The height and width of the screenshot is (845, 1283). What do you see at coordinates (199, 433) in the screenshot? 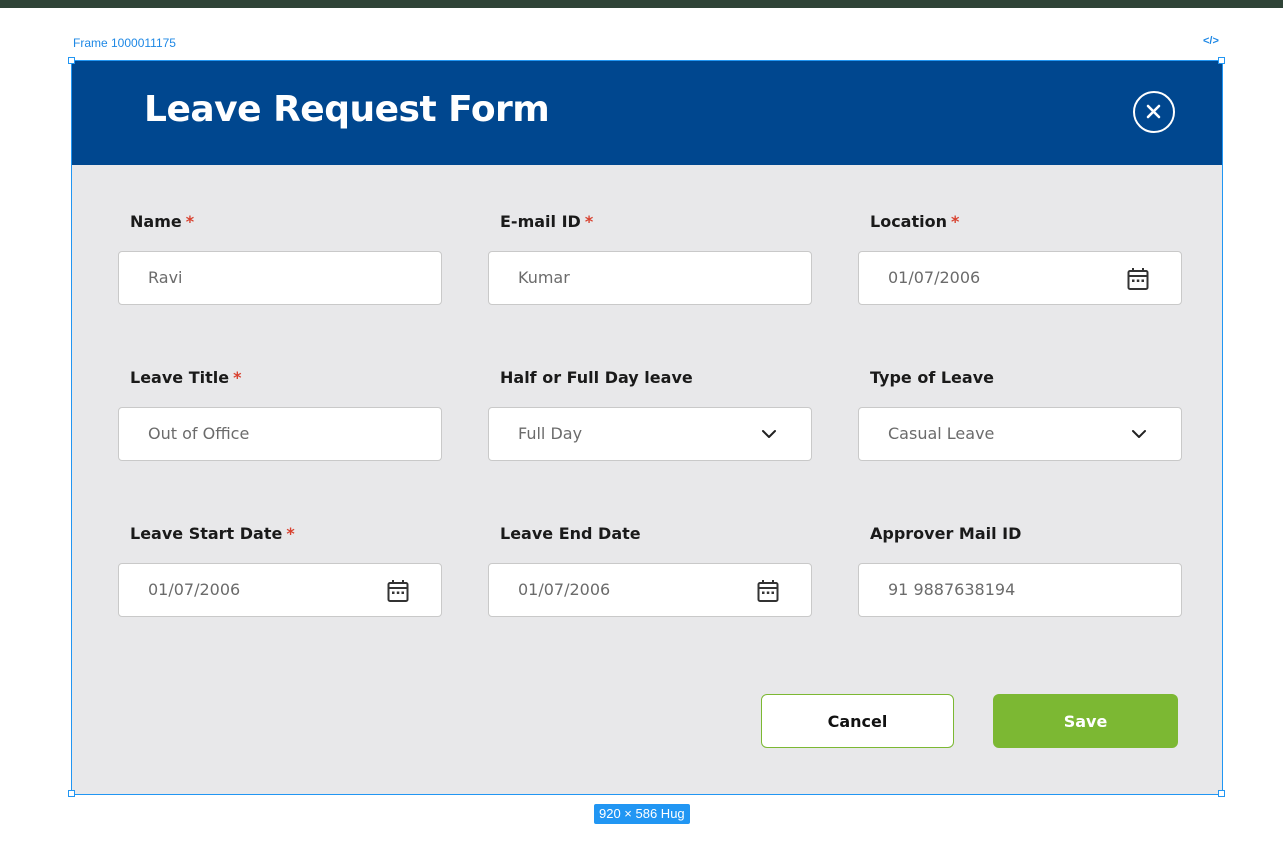
I see `leave-title-value: Out of Office` at bounding box center [199, 433].